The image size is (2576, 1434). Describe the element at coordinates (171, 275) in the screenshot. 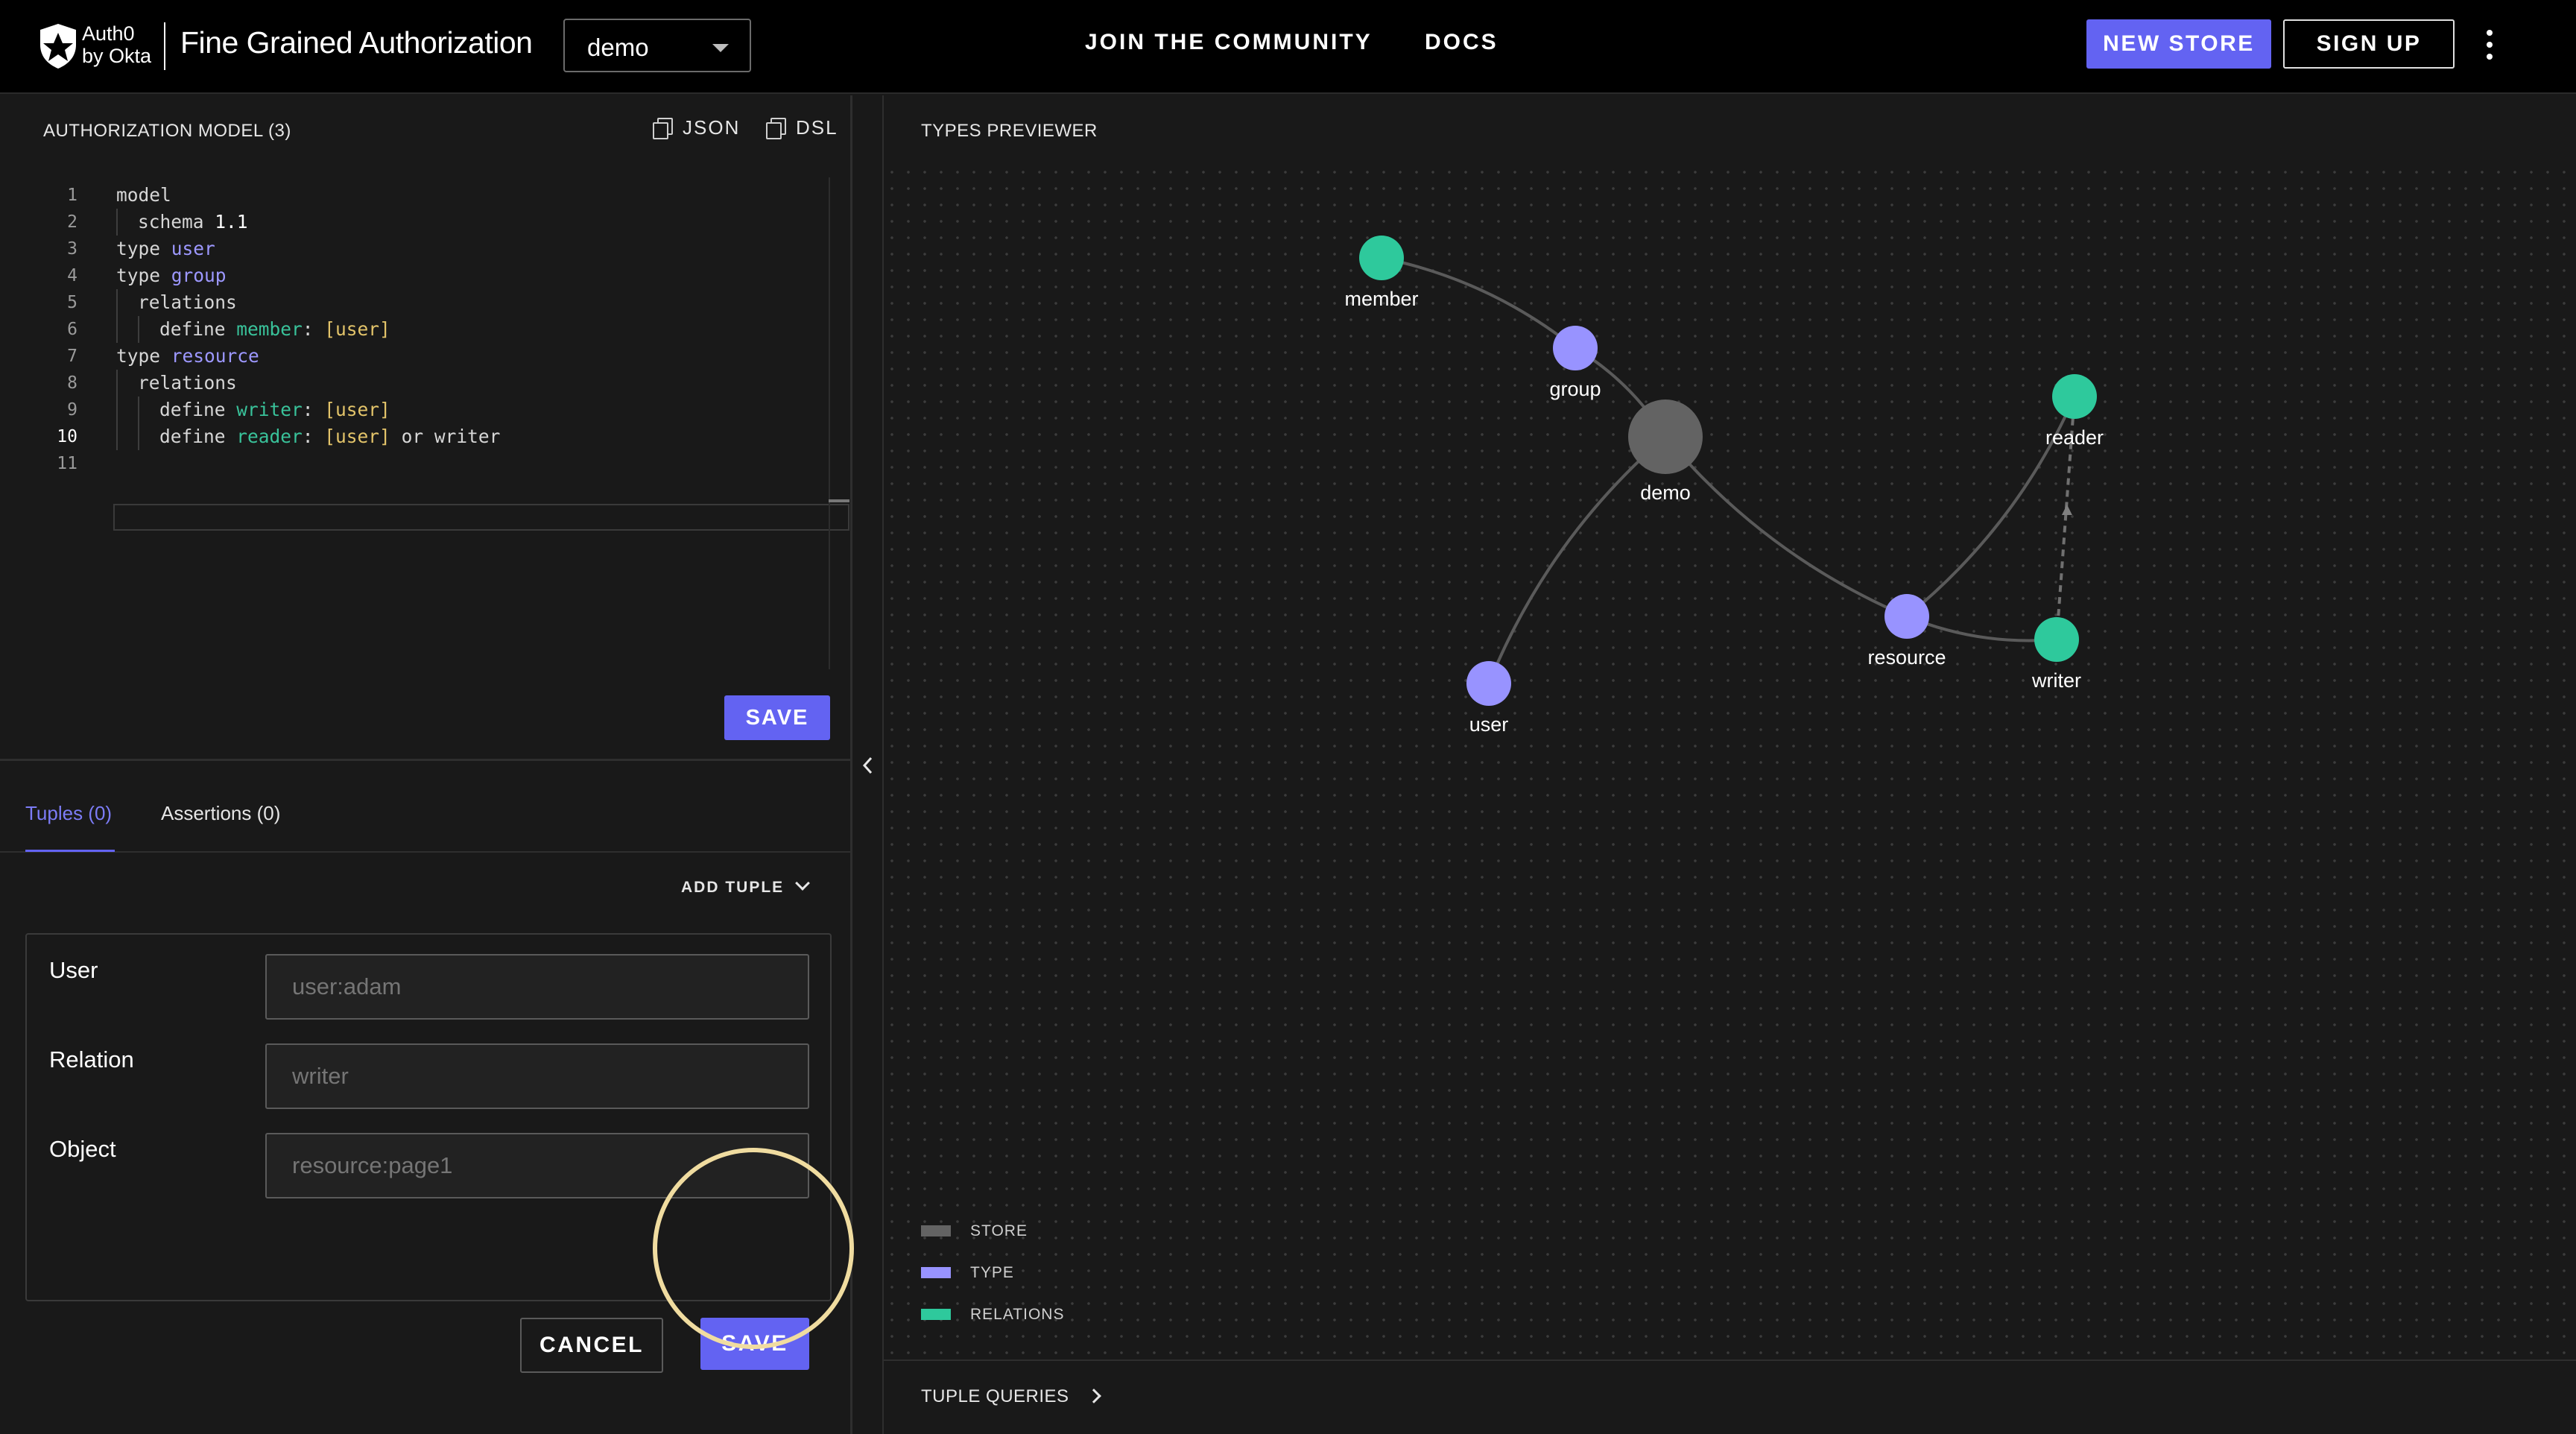

I see `code-text: type group` at that location.